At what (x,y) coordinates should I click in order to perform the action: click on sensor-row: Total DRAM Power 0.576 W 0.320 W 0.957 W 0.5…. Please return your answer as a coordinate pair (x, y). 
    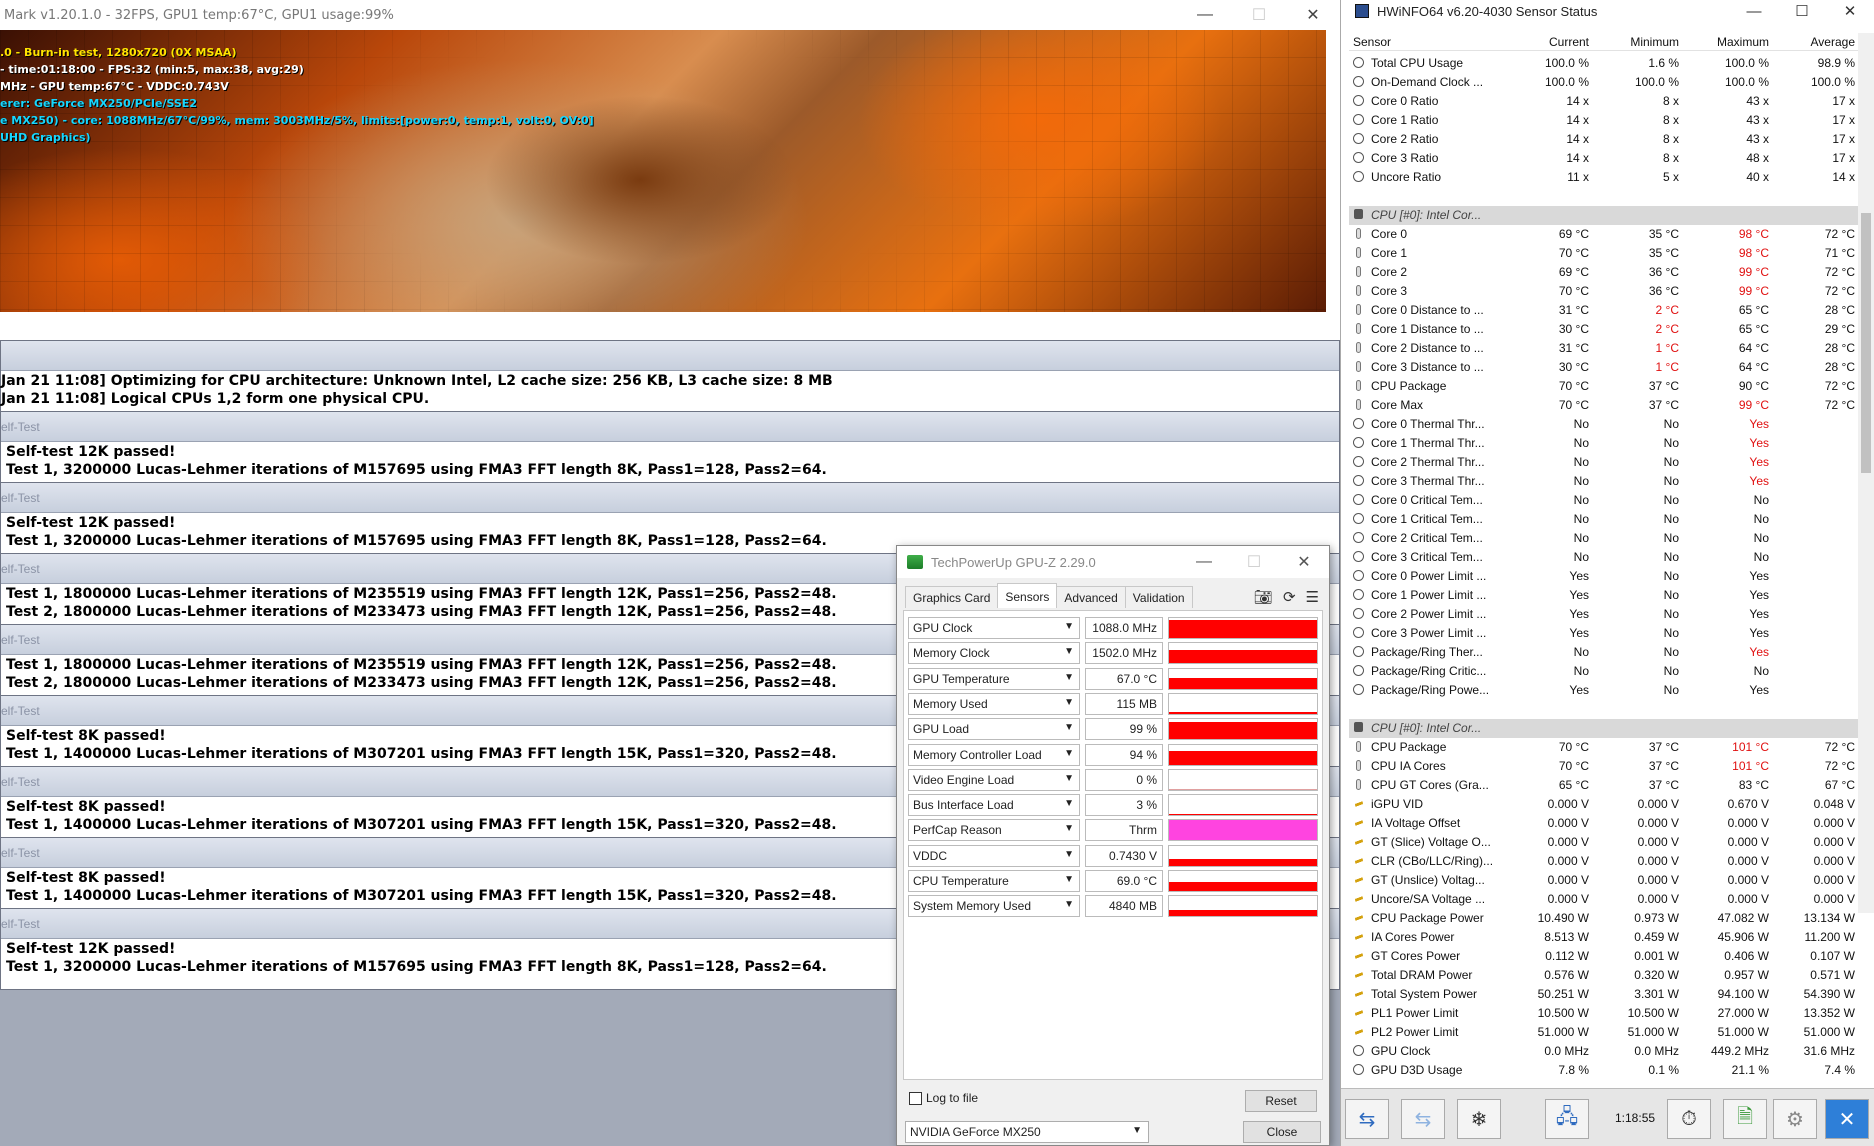
    Looking at the image, I should click on (1604, 975).